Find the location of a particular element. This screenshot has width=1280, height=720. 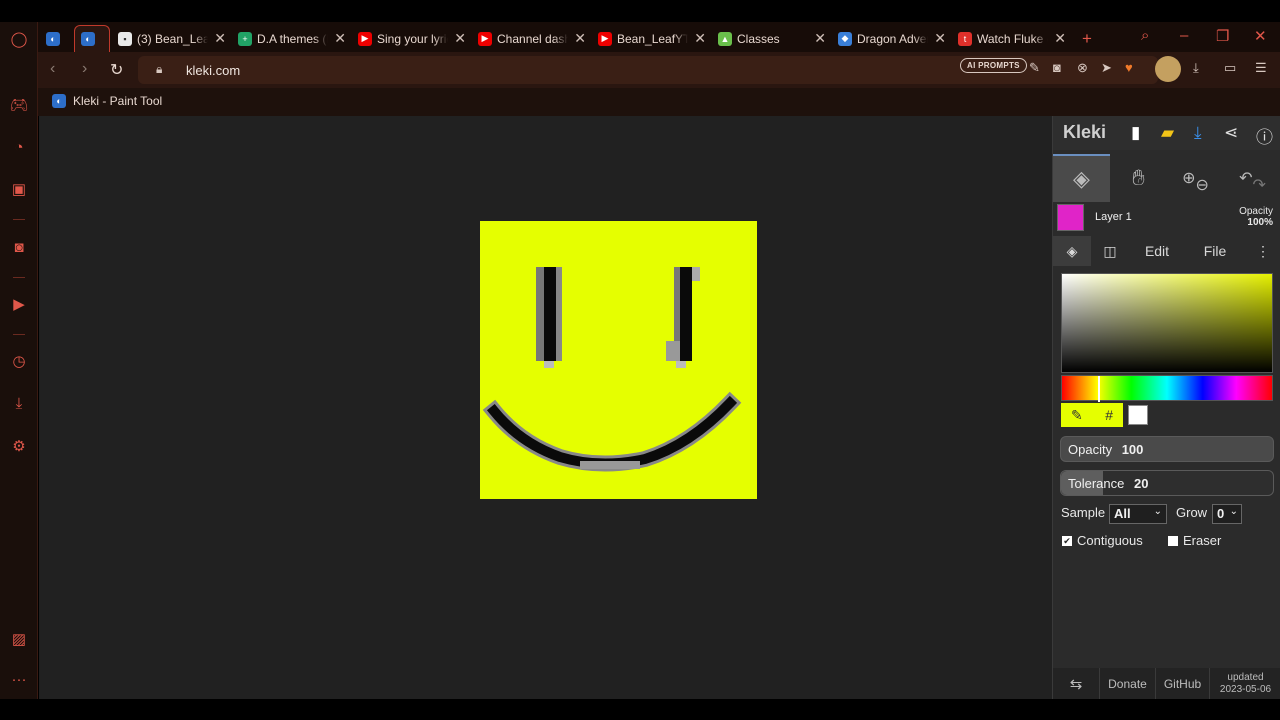

sample-select: All ⌄ is located at coordinates (1138, 514).